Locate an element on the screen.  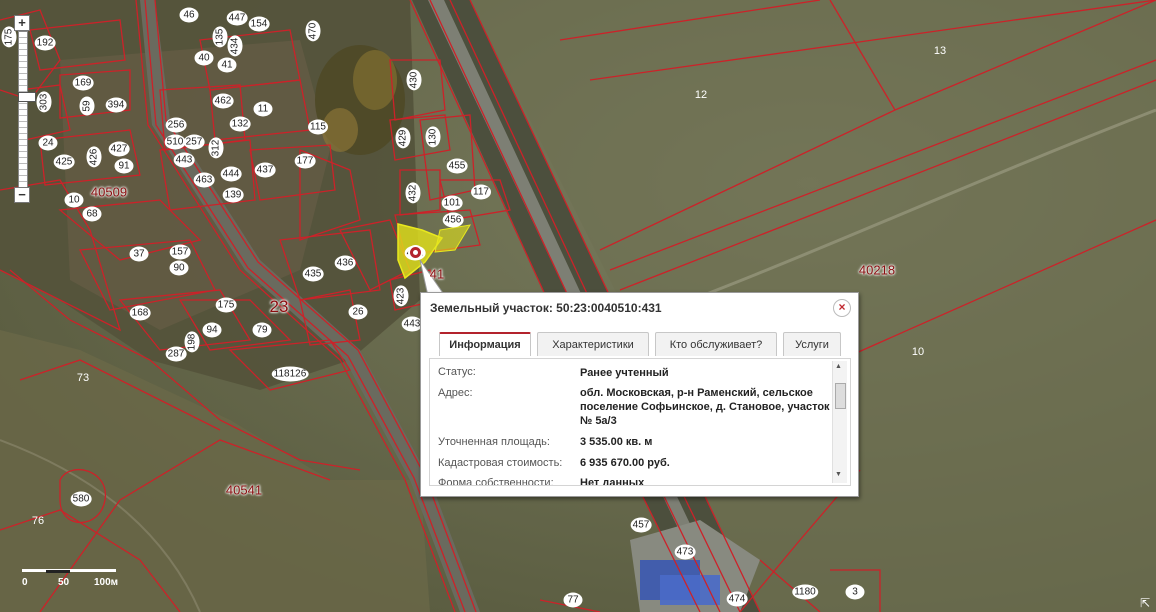
parcel-label: 46 is located at coordinates (189, 15).